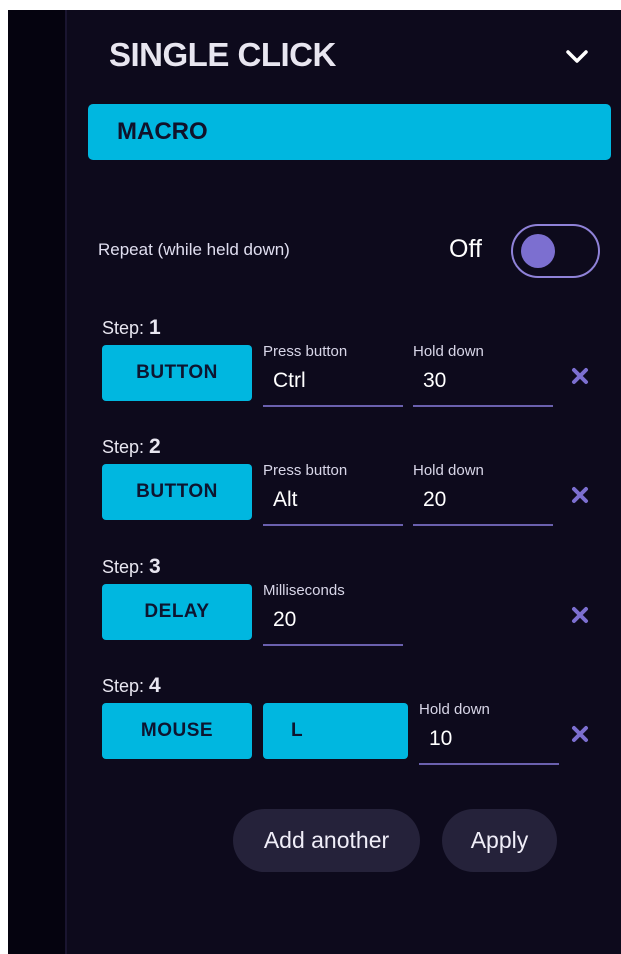  Describe the element at coordinates (326, 840) in the screenshot. I see `add-step-button: Add another` at that location.